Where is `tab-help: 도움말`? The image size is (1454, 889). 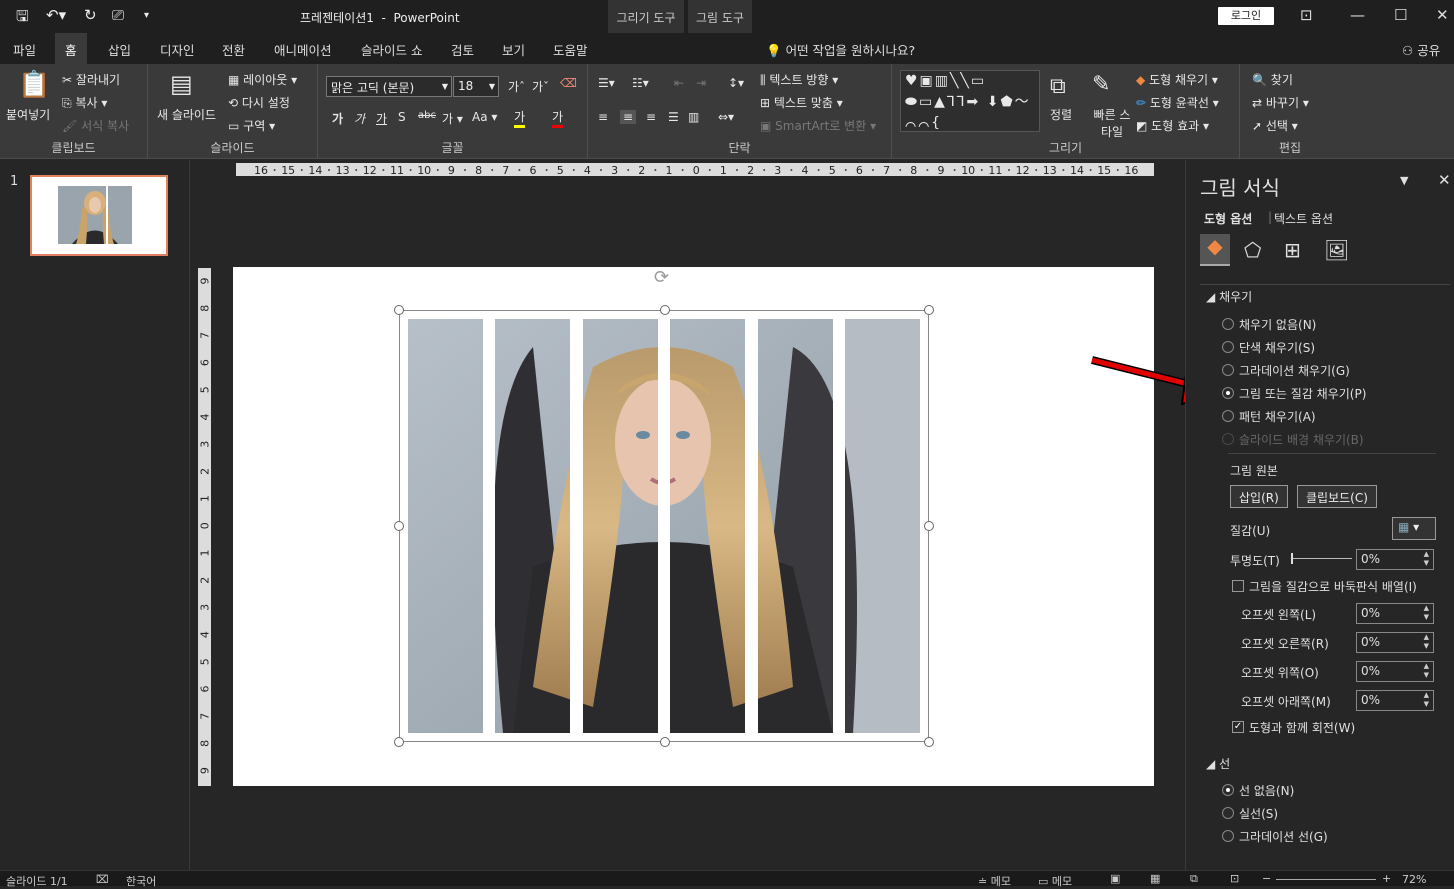 tab-help: 도움말 is located at coordinates (570, 49).